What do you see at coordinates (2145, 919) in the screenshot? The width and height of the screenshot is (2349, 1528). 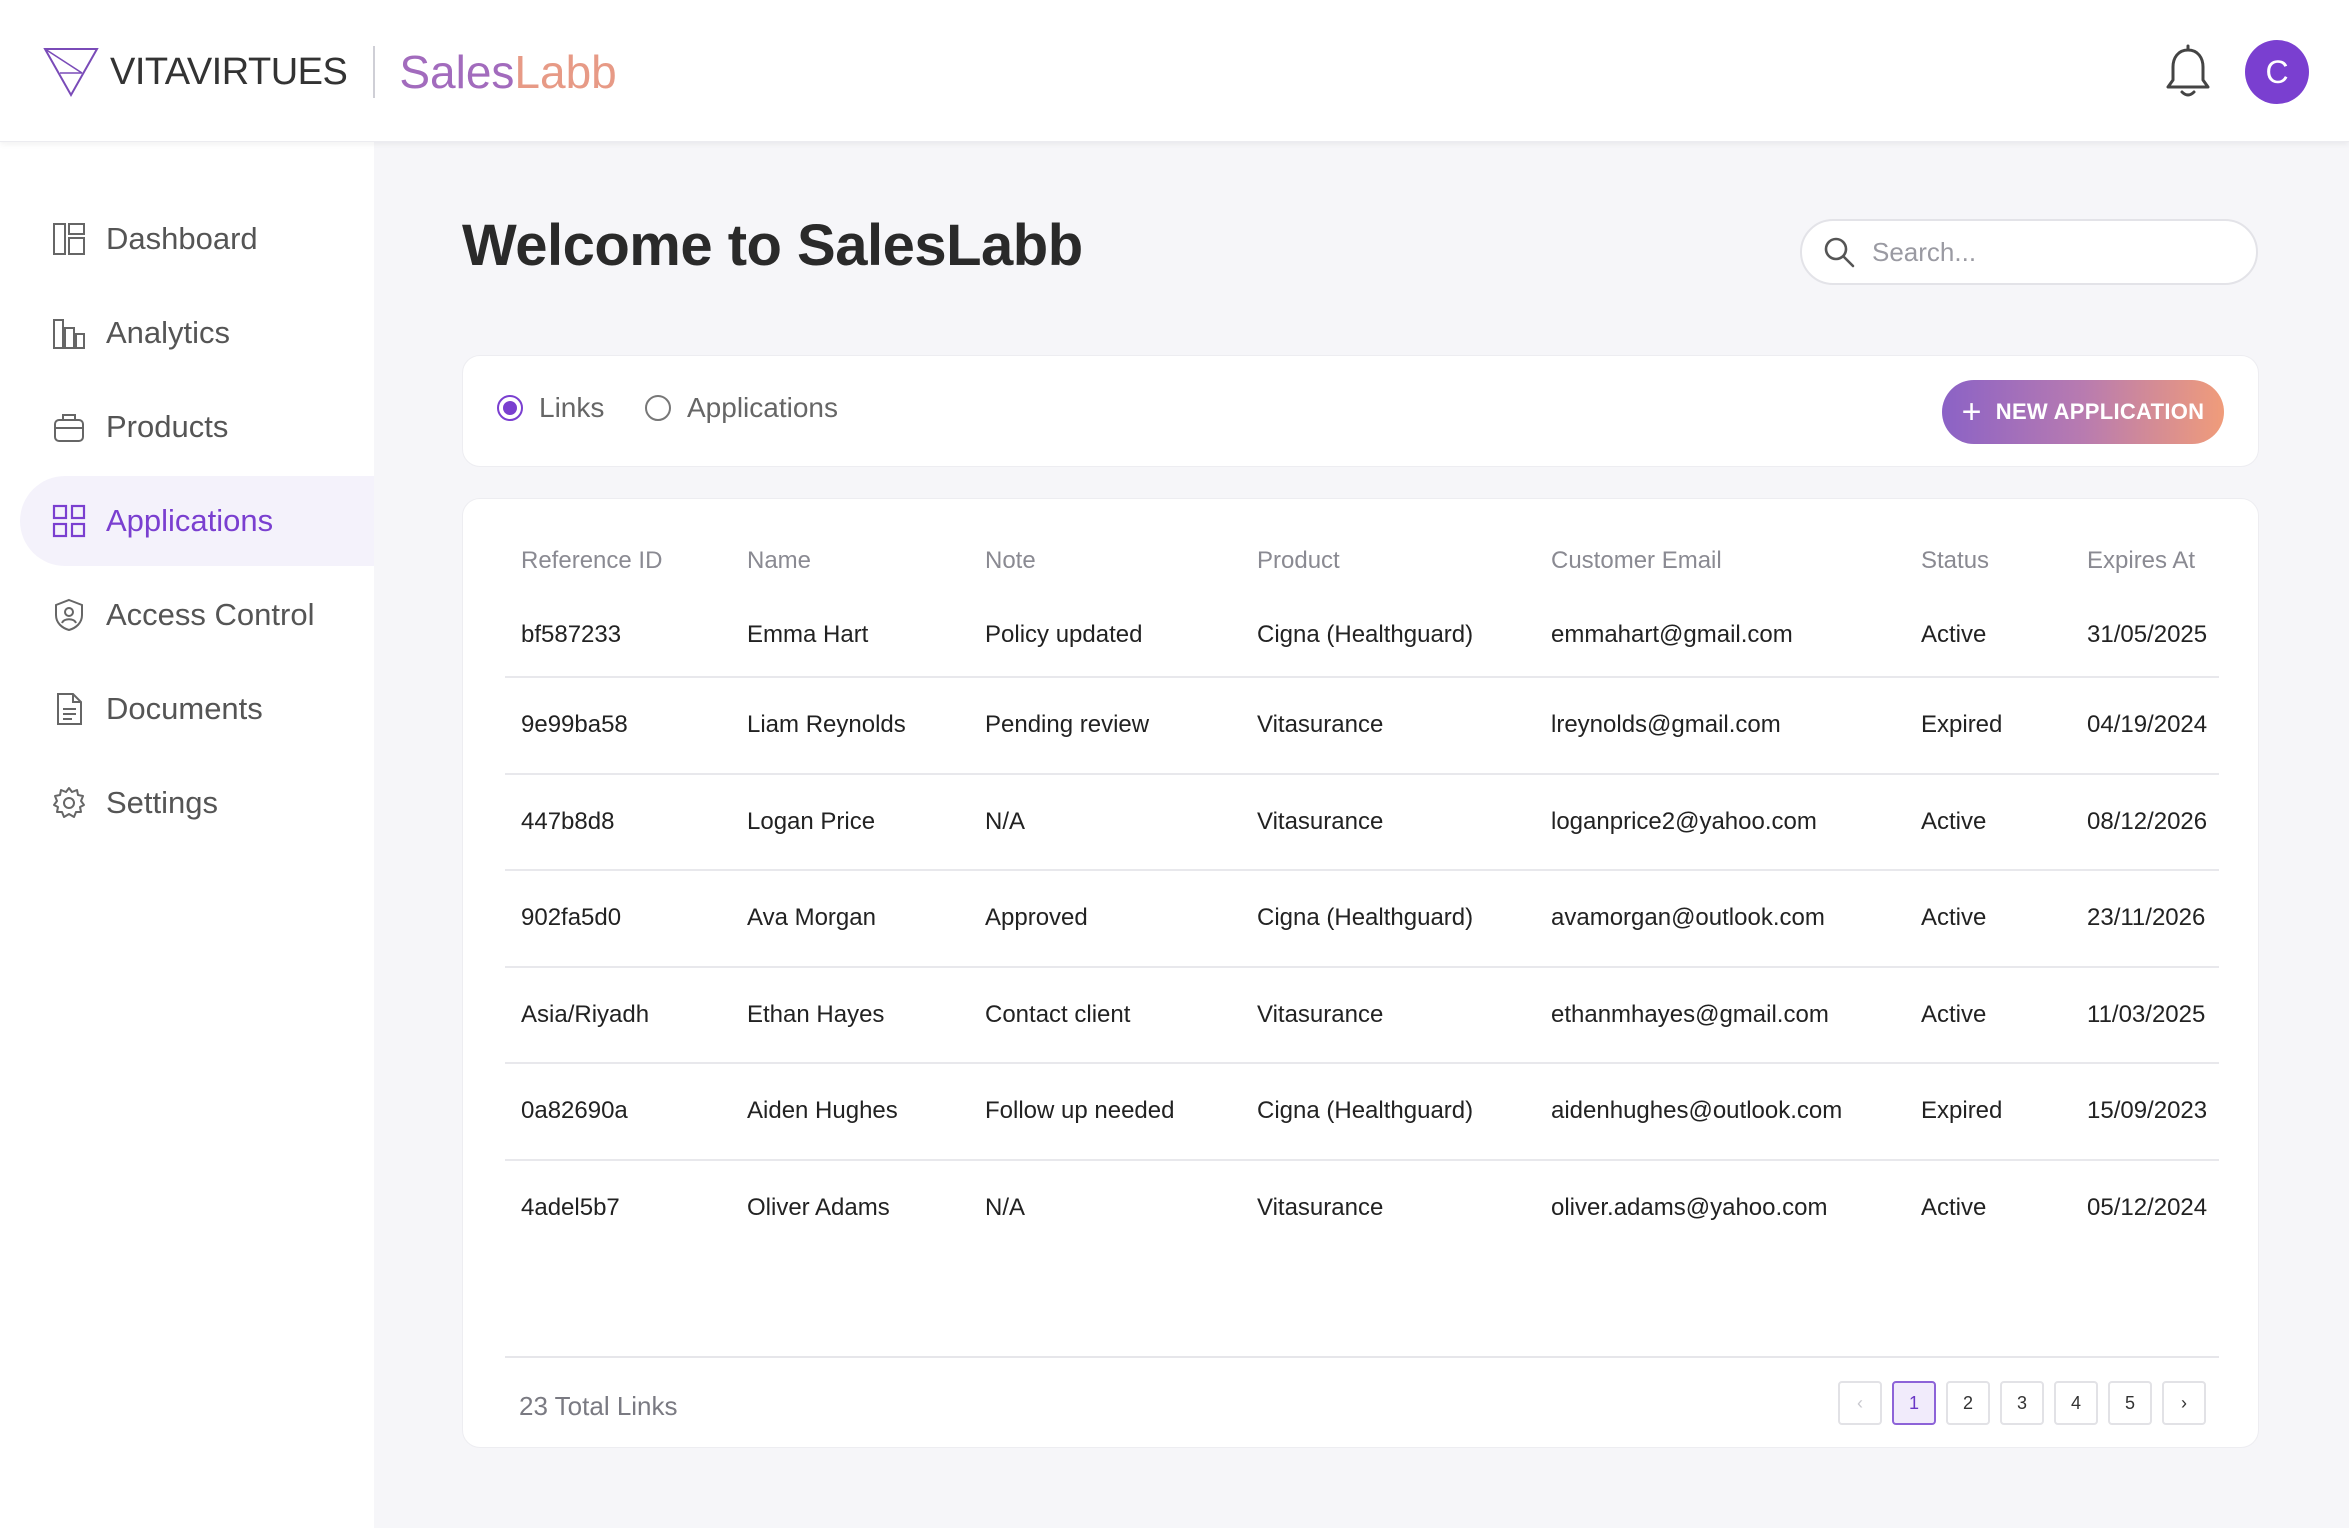 I see `cell-expires-at: 23/11/2026` at bounding box center [2145, 919].